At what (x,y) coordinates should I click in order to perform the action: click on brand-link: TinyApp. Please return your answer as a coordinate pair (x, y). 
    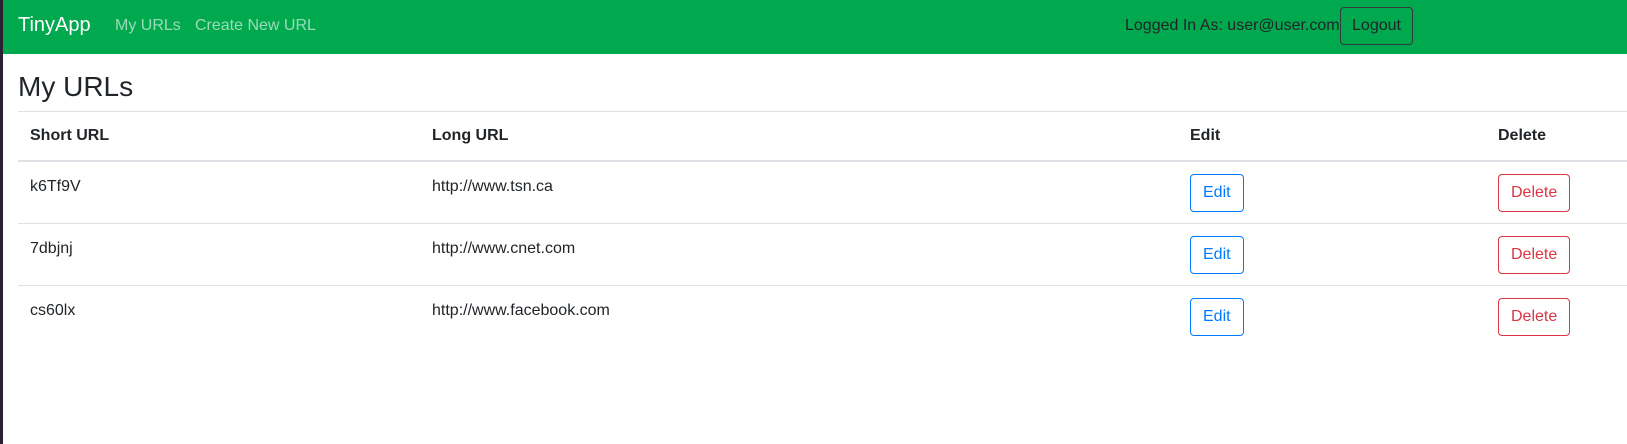
    Looking at the image, I should click on (54, 25).